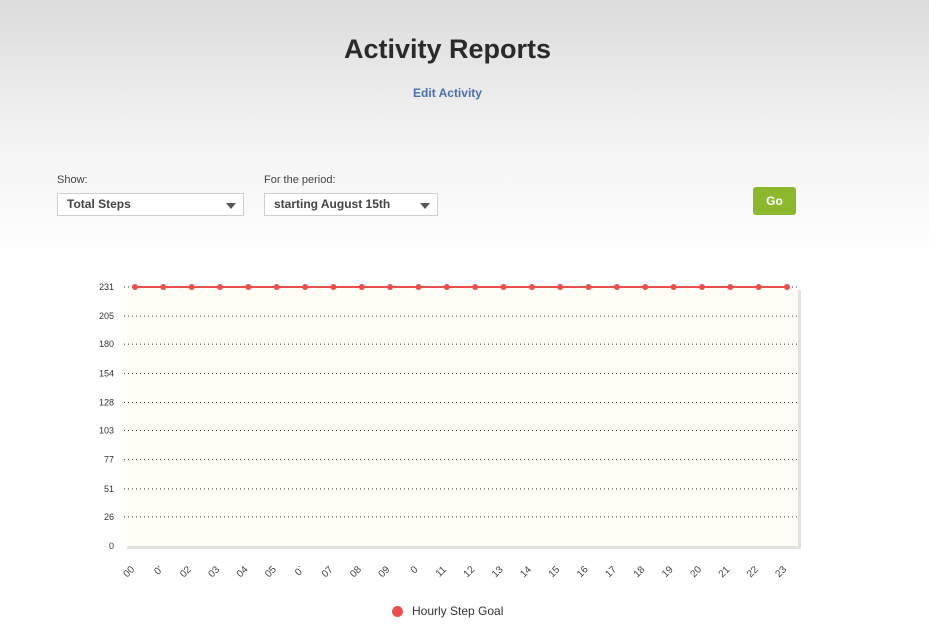 Image resolution: width=929 pixels, height=631 pixels. What do you see at coordinates (447, 93) in the screenshot?
I see `edit-activity-link: Edit Activity` at bounding box center [447, 93].